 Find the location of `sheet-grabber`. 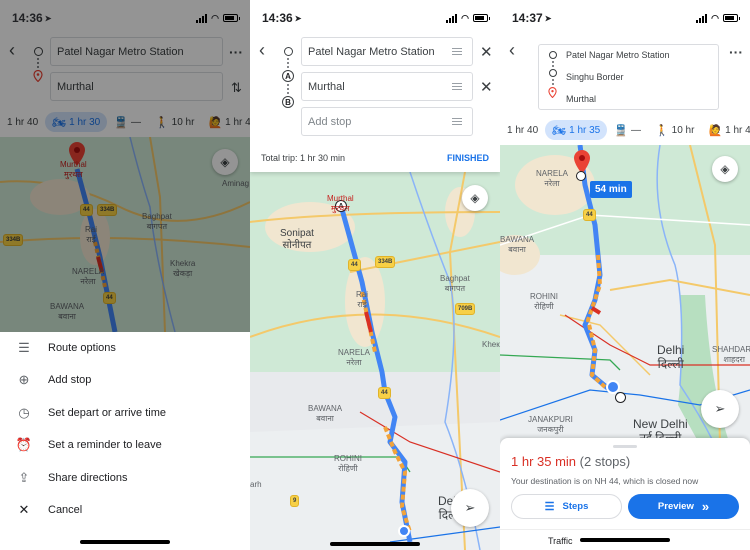

sheet-grabber is located at coordinates (625, 446).